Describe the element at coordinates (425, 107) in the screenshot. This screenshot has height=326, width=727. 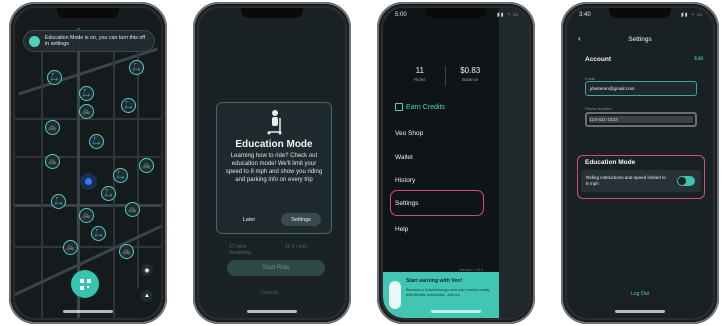
I see `earn-credits-label: Earn Credits` at that location.